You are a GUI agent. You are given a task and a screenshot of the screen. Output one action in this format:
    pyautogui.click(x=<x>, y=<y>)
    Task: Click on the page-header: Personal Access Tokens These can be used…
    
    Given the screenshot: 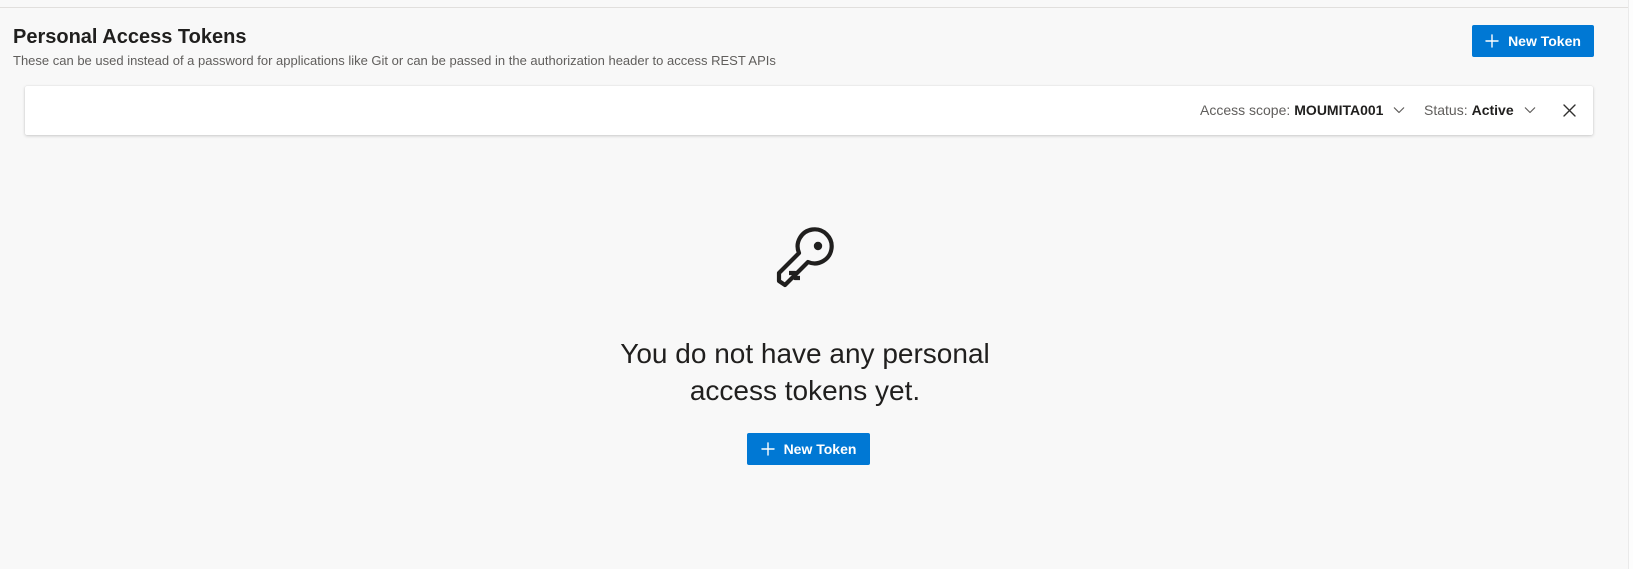 What is the action you would take?
    pyautogui.click(x=803, y=50)
    